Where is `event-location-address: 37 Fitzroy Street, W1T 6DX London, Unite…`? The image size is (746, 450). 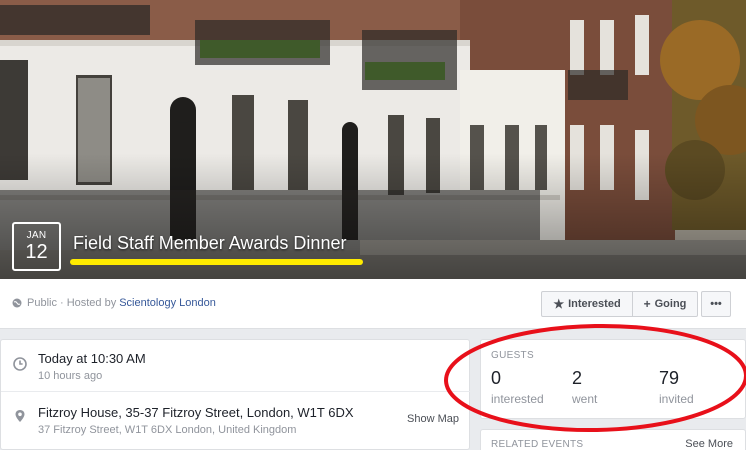 event-location-address: 37 Fitzroy Street, W1T 6DX London, Unite… is located at coordinates (167, 430).